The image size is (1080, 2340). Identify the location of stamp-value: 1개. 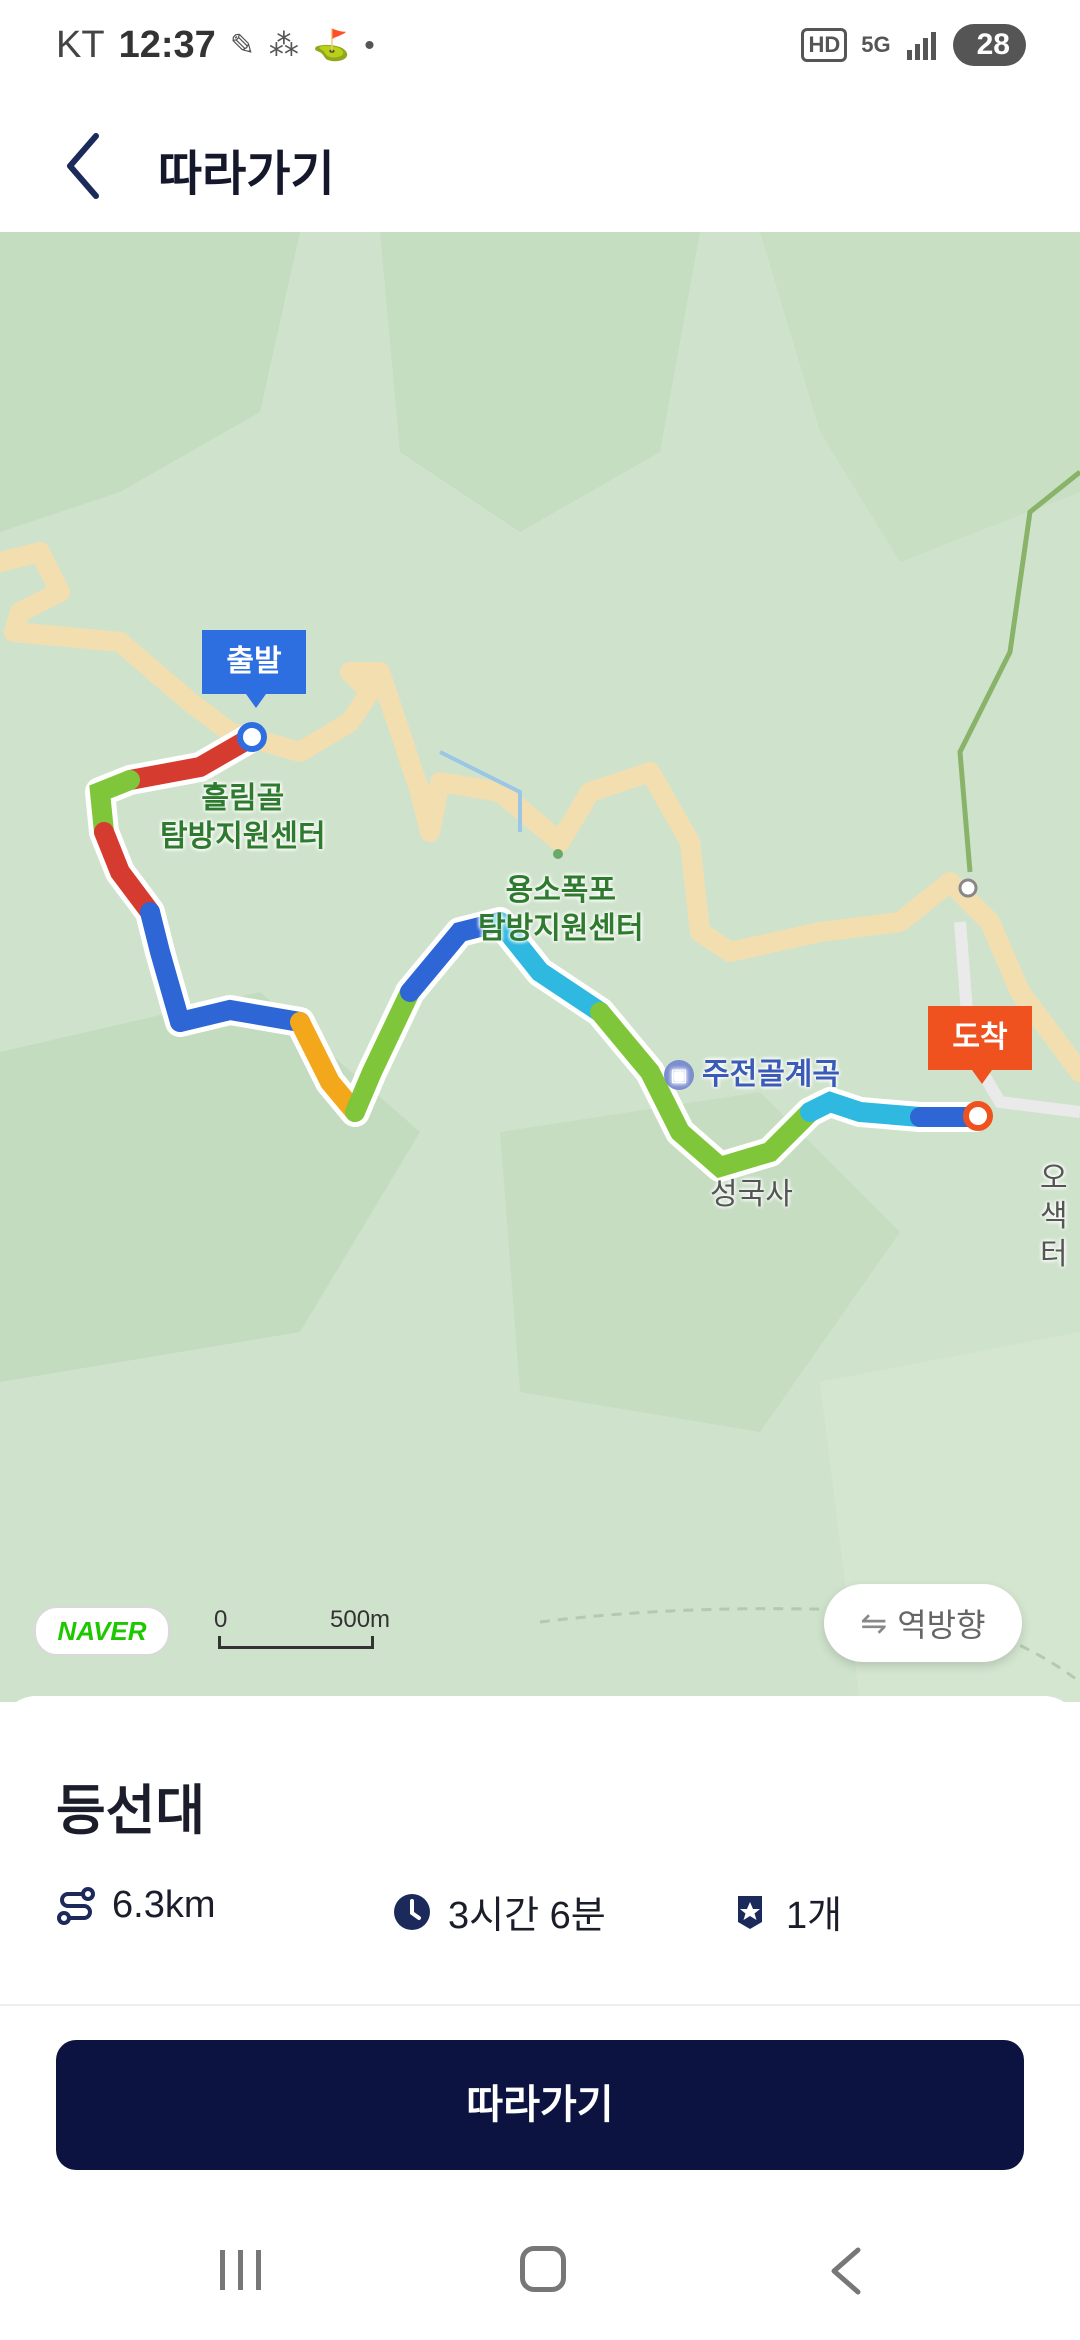
(814, 1916).